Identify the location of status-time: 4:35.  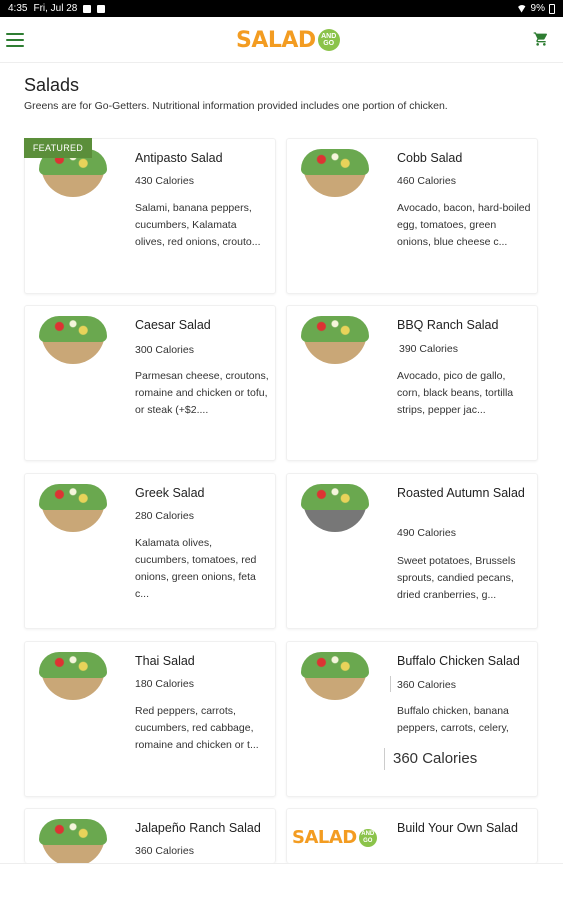
(18, 8).